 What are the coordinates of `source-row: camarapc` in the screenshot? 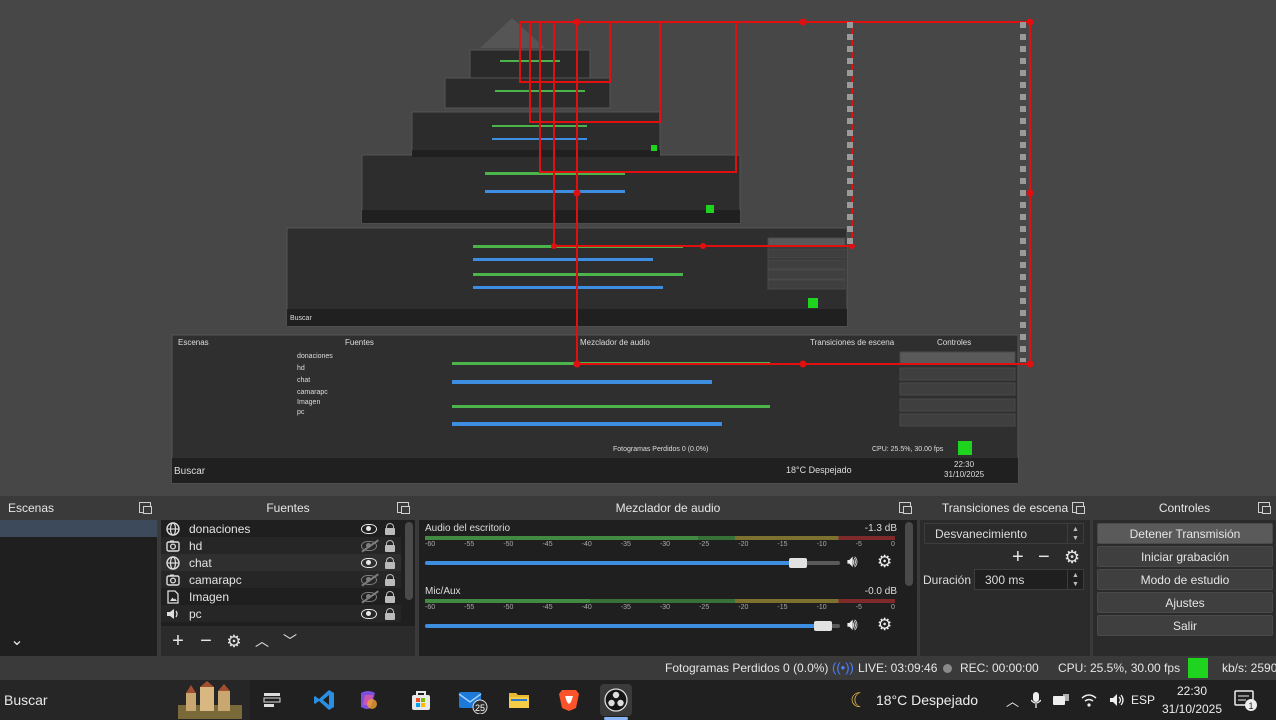 It's located at (281, 579).